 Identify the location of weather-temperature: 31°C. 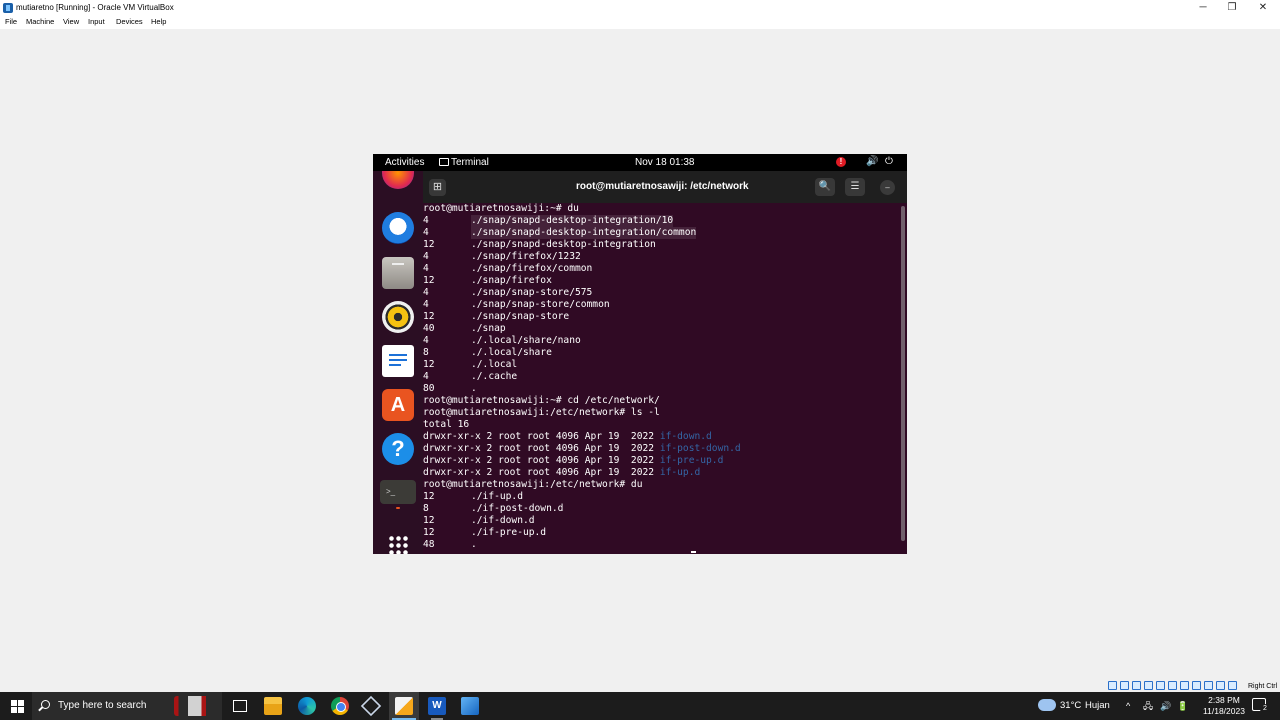
(1070, 706).